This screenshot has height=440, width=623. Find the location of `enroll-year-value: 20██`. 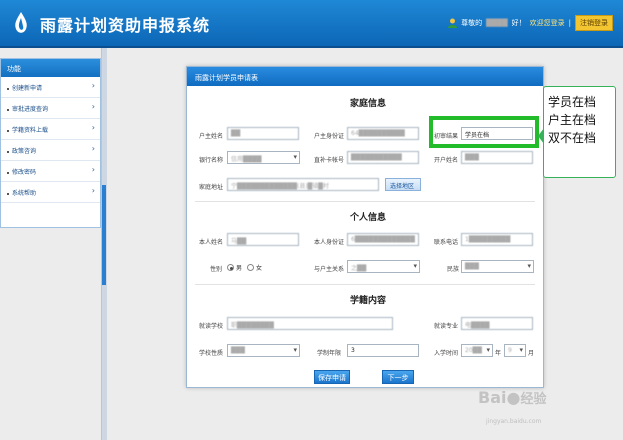

enroll-year-value: 20██ is located at coordinates (473, 350).